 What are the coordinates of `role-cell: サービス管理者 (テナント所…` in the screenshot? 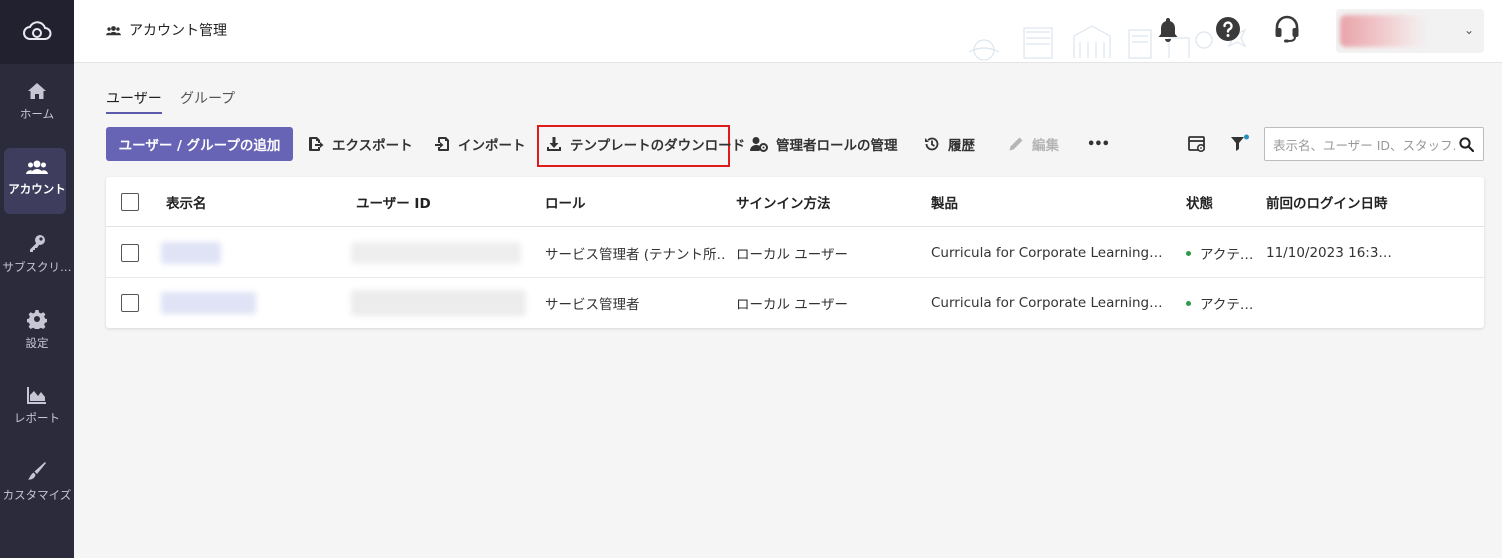 It's located at (635, 255).